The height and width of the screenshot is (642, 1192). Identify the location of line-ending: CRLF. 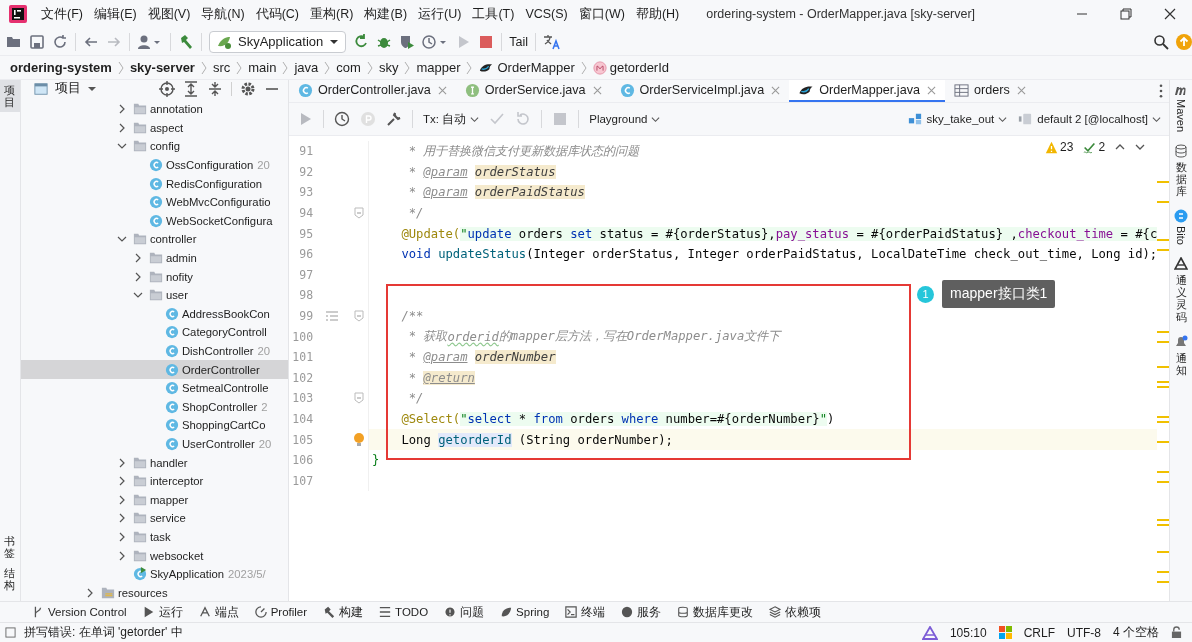
(1039, 632).